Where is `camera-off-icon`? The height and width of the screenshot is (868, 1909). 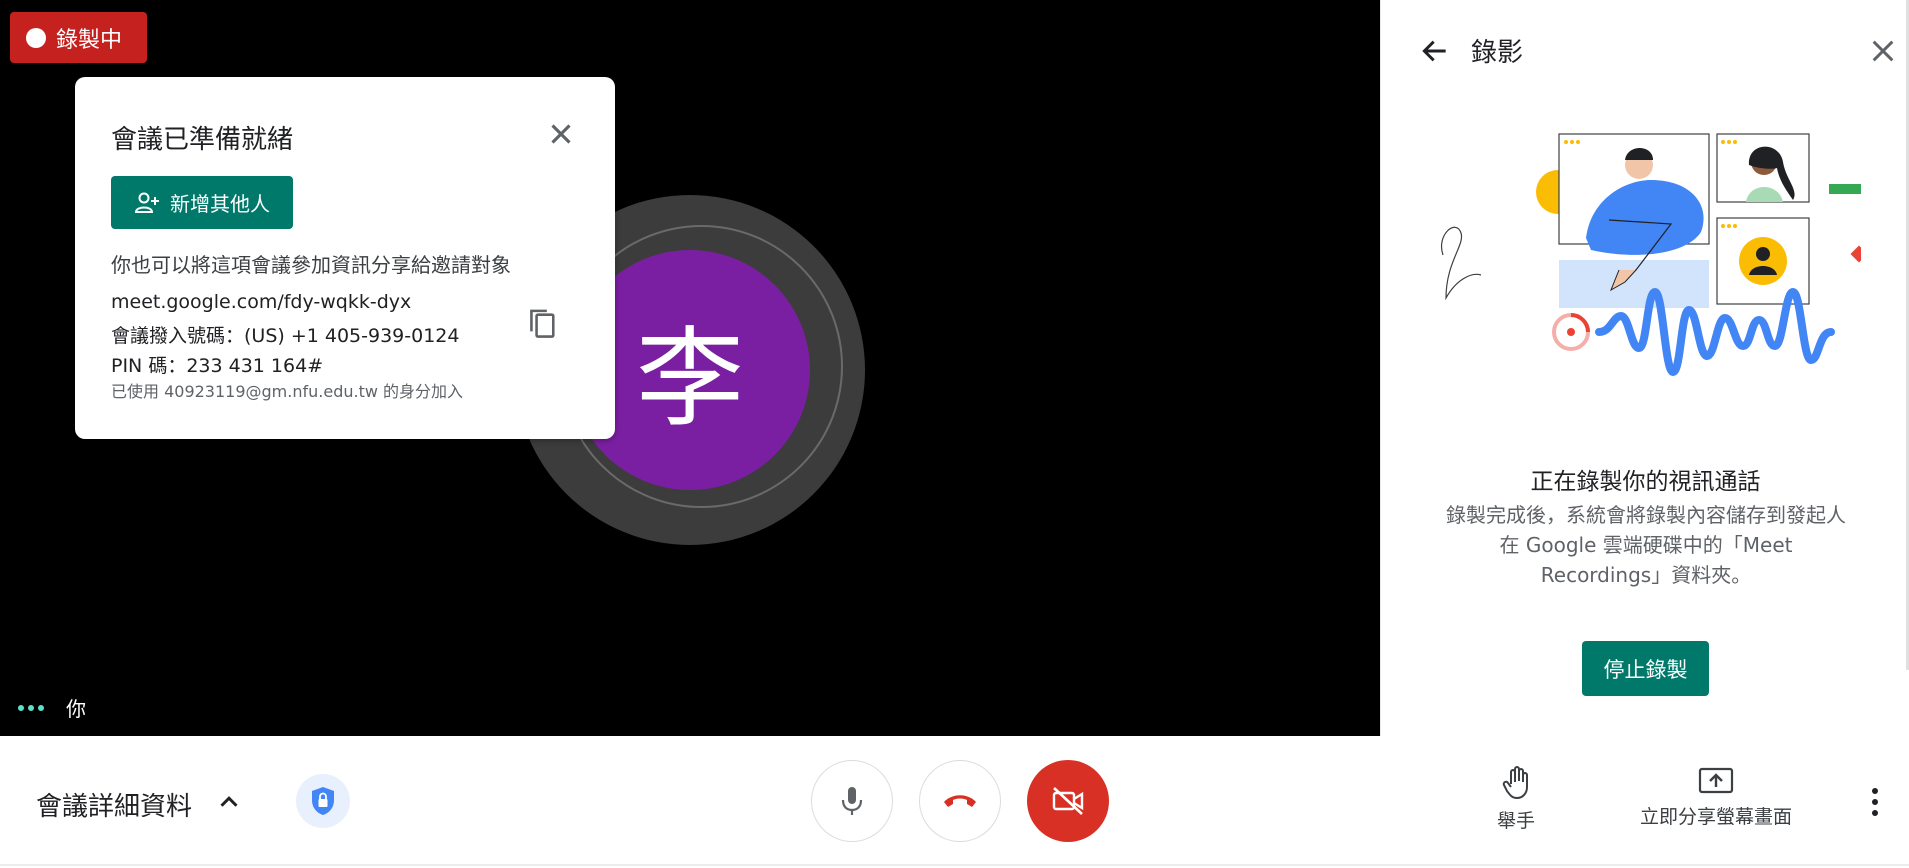
camera-off-icon is located at coordinates (1068, 801).